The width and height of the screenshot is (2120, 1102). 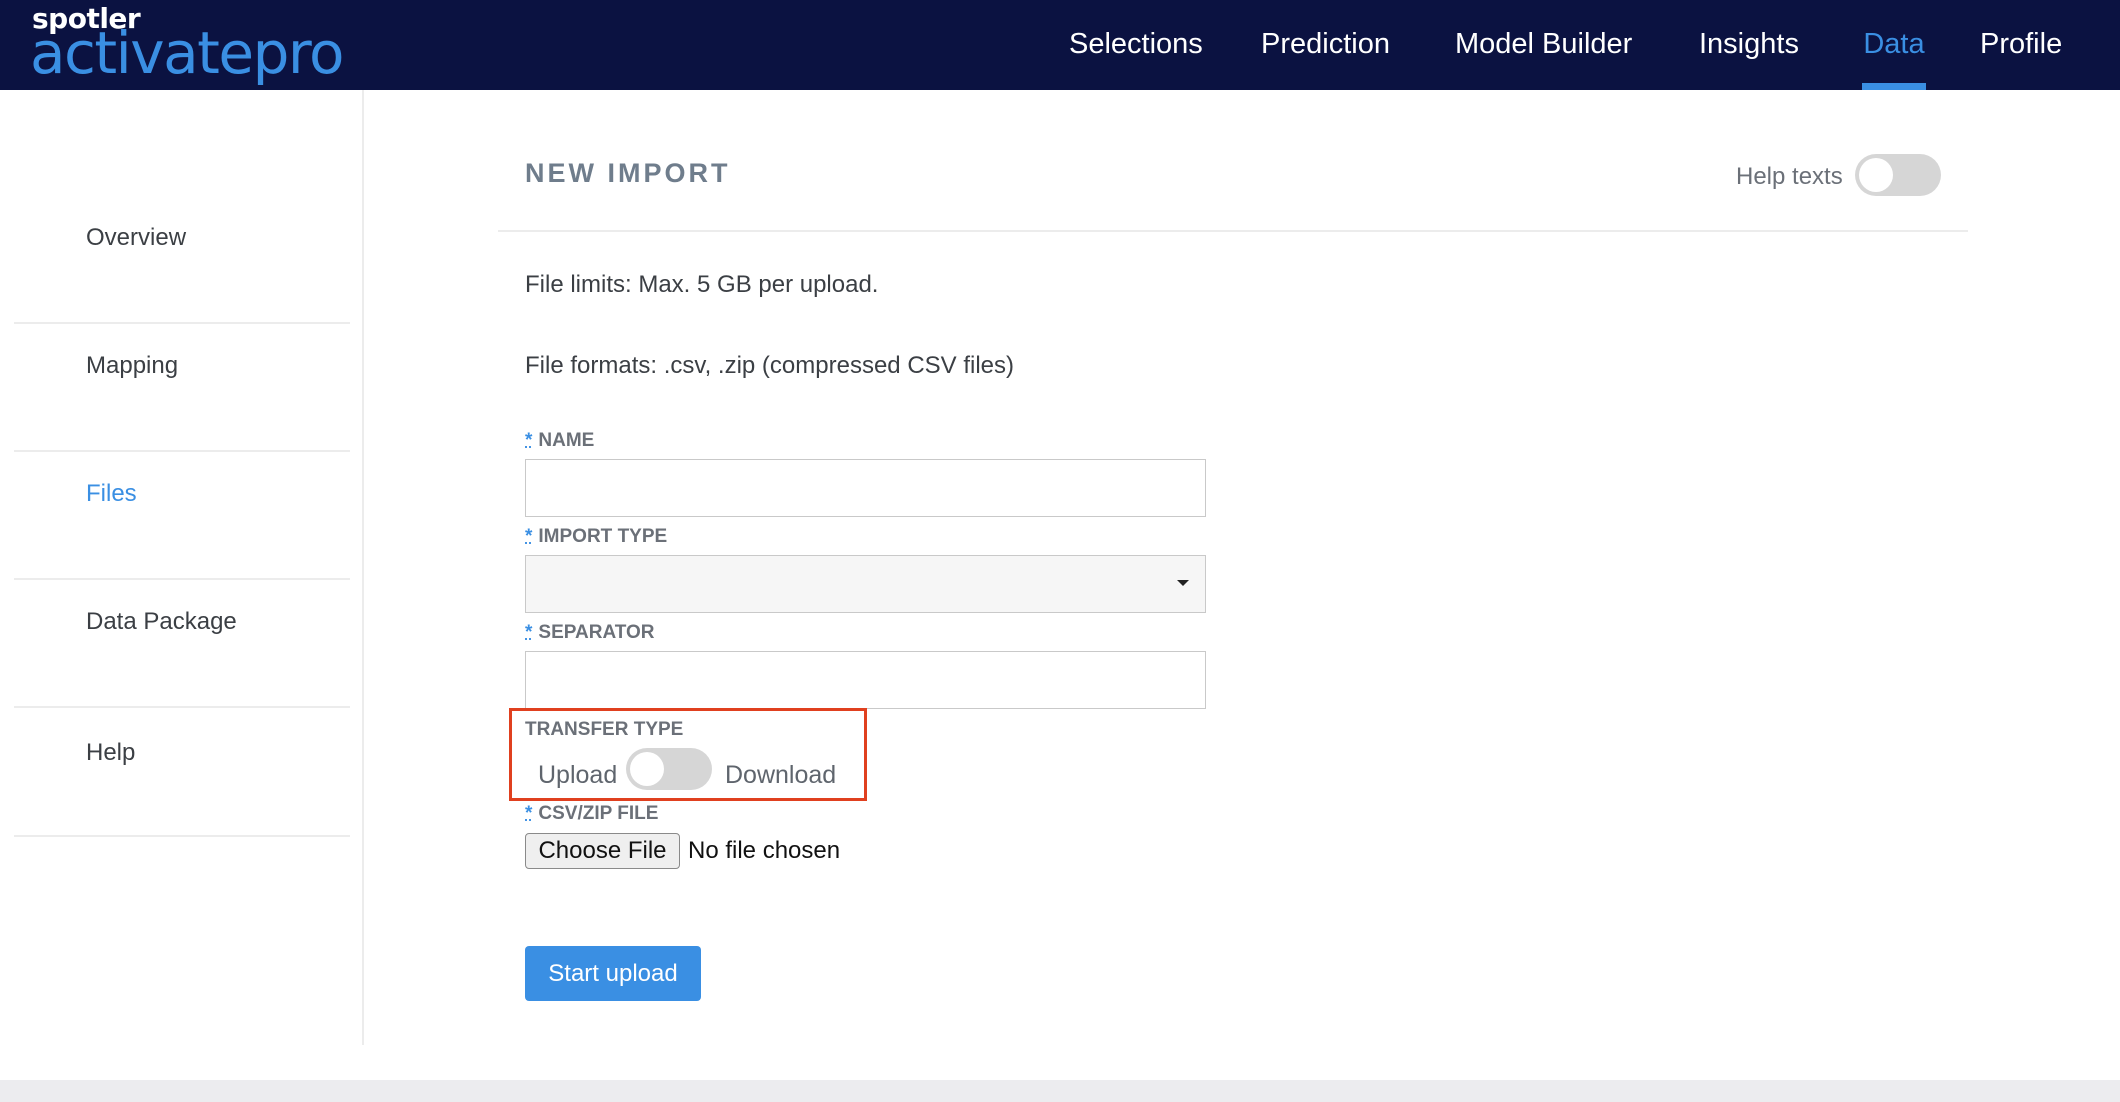 I want to click on choose-file-button: Choose File, so click(x=602, y=851).